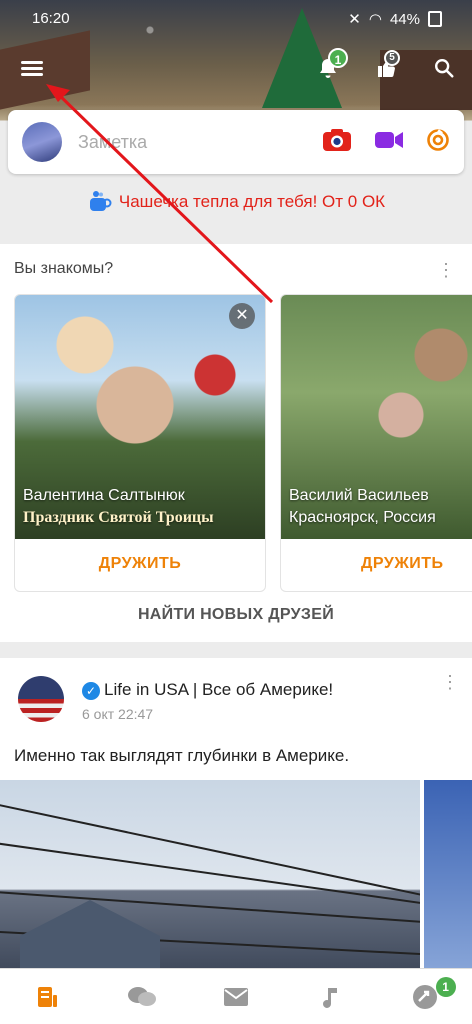  Describe the element at coordinates (354, 19) in the screenshot. I see `mute-icon: ✕` at that location.